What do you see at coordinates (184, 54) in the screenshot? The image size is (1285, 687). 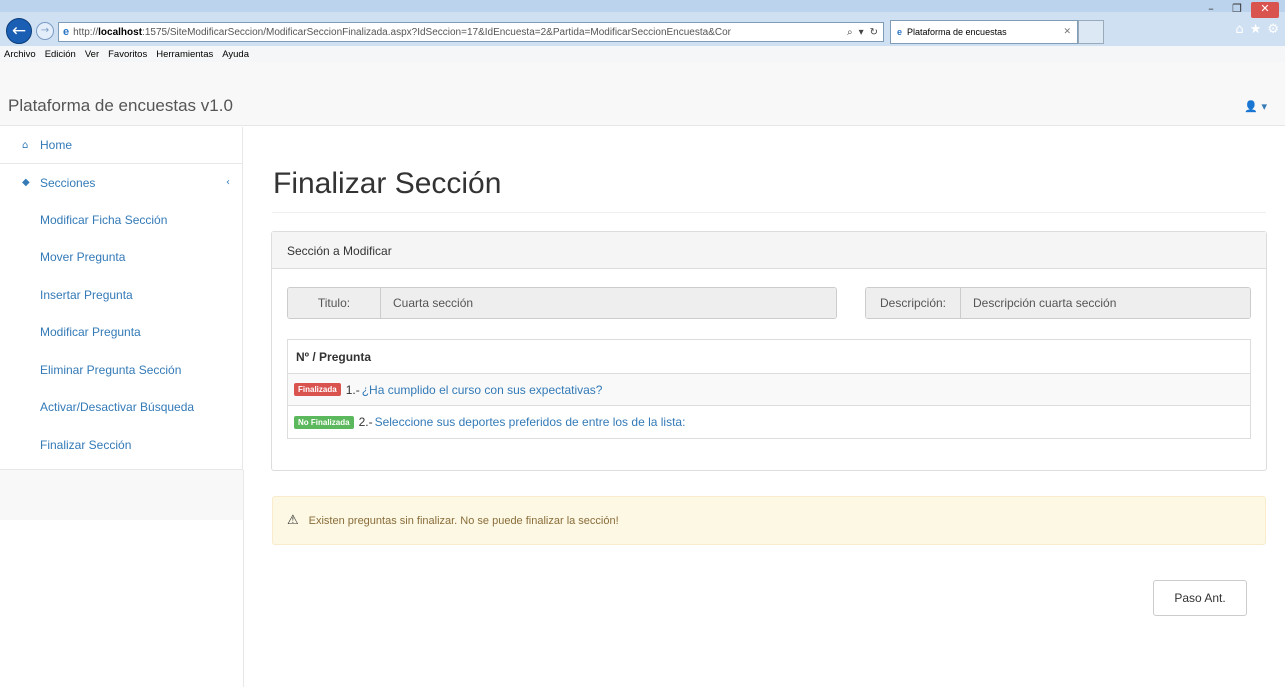 I see `menu-herramientas: Herramientas` at bounding box center [184, 54].